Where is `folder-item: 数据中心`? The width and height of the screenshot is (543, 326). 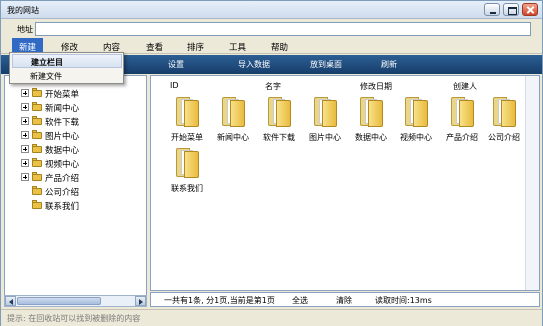 folder-item: 数据中心 is located at coordinates (371, 121).